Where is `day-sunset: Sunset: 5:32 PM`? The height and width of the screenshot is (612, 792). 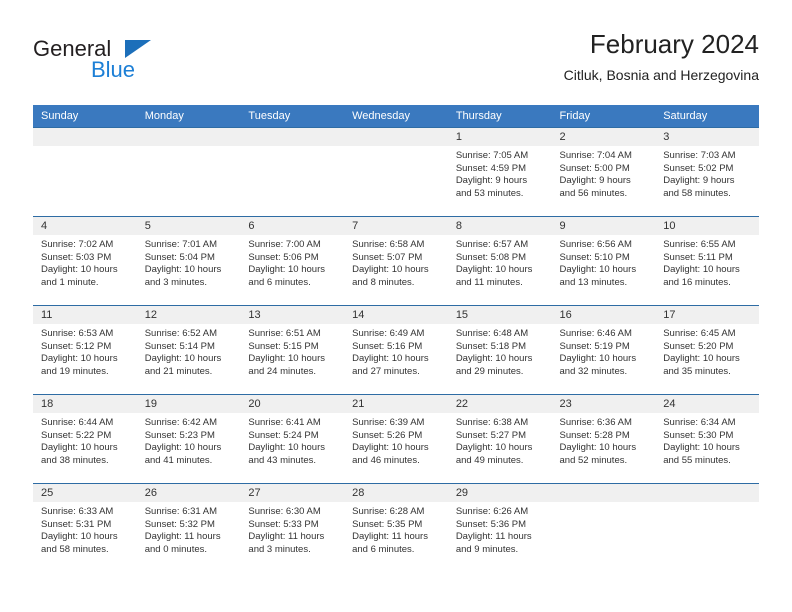
day-sunset: Sunset: 5:32 PM is located at coordinates (179, 524).